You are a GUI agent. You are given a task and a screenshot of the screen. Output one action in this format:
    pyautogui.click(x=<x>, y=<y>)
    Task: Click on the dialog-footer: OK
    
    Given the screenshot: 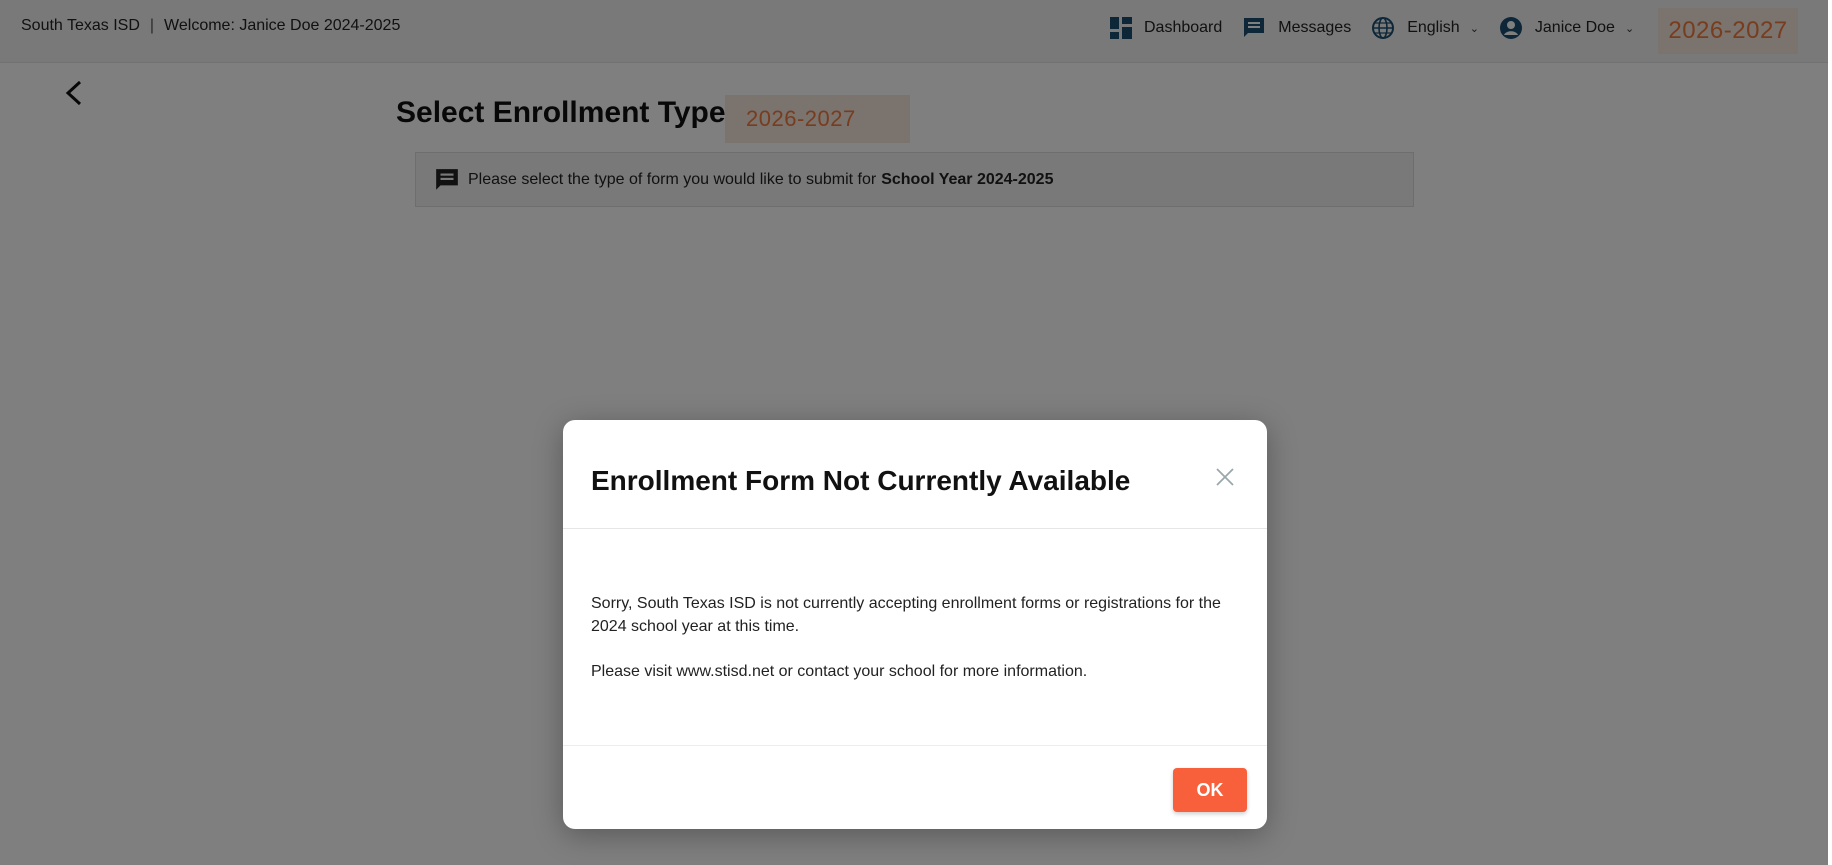 What is the action you would take?
    pyautogui.click(x=915, y=787)
    